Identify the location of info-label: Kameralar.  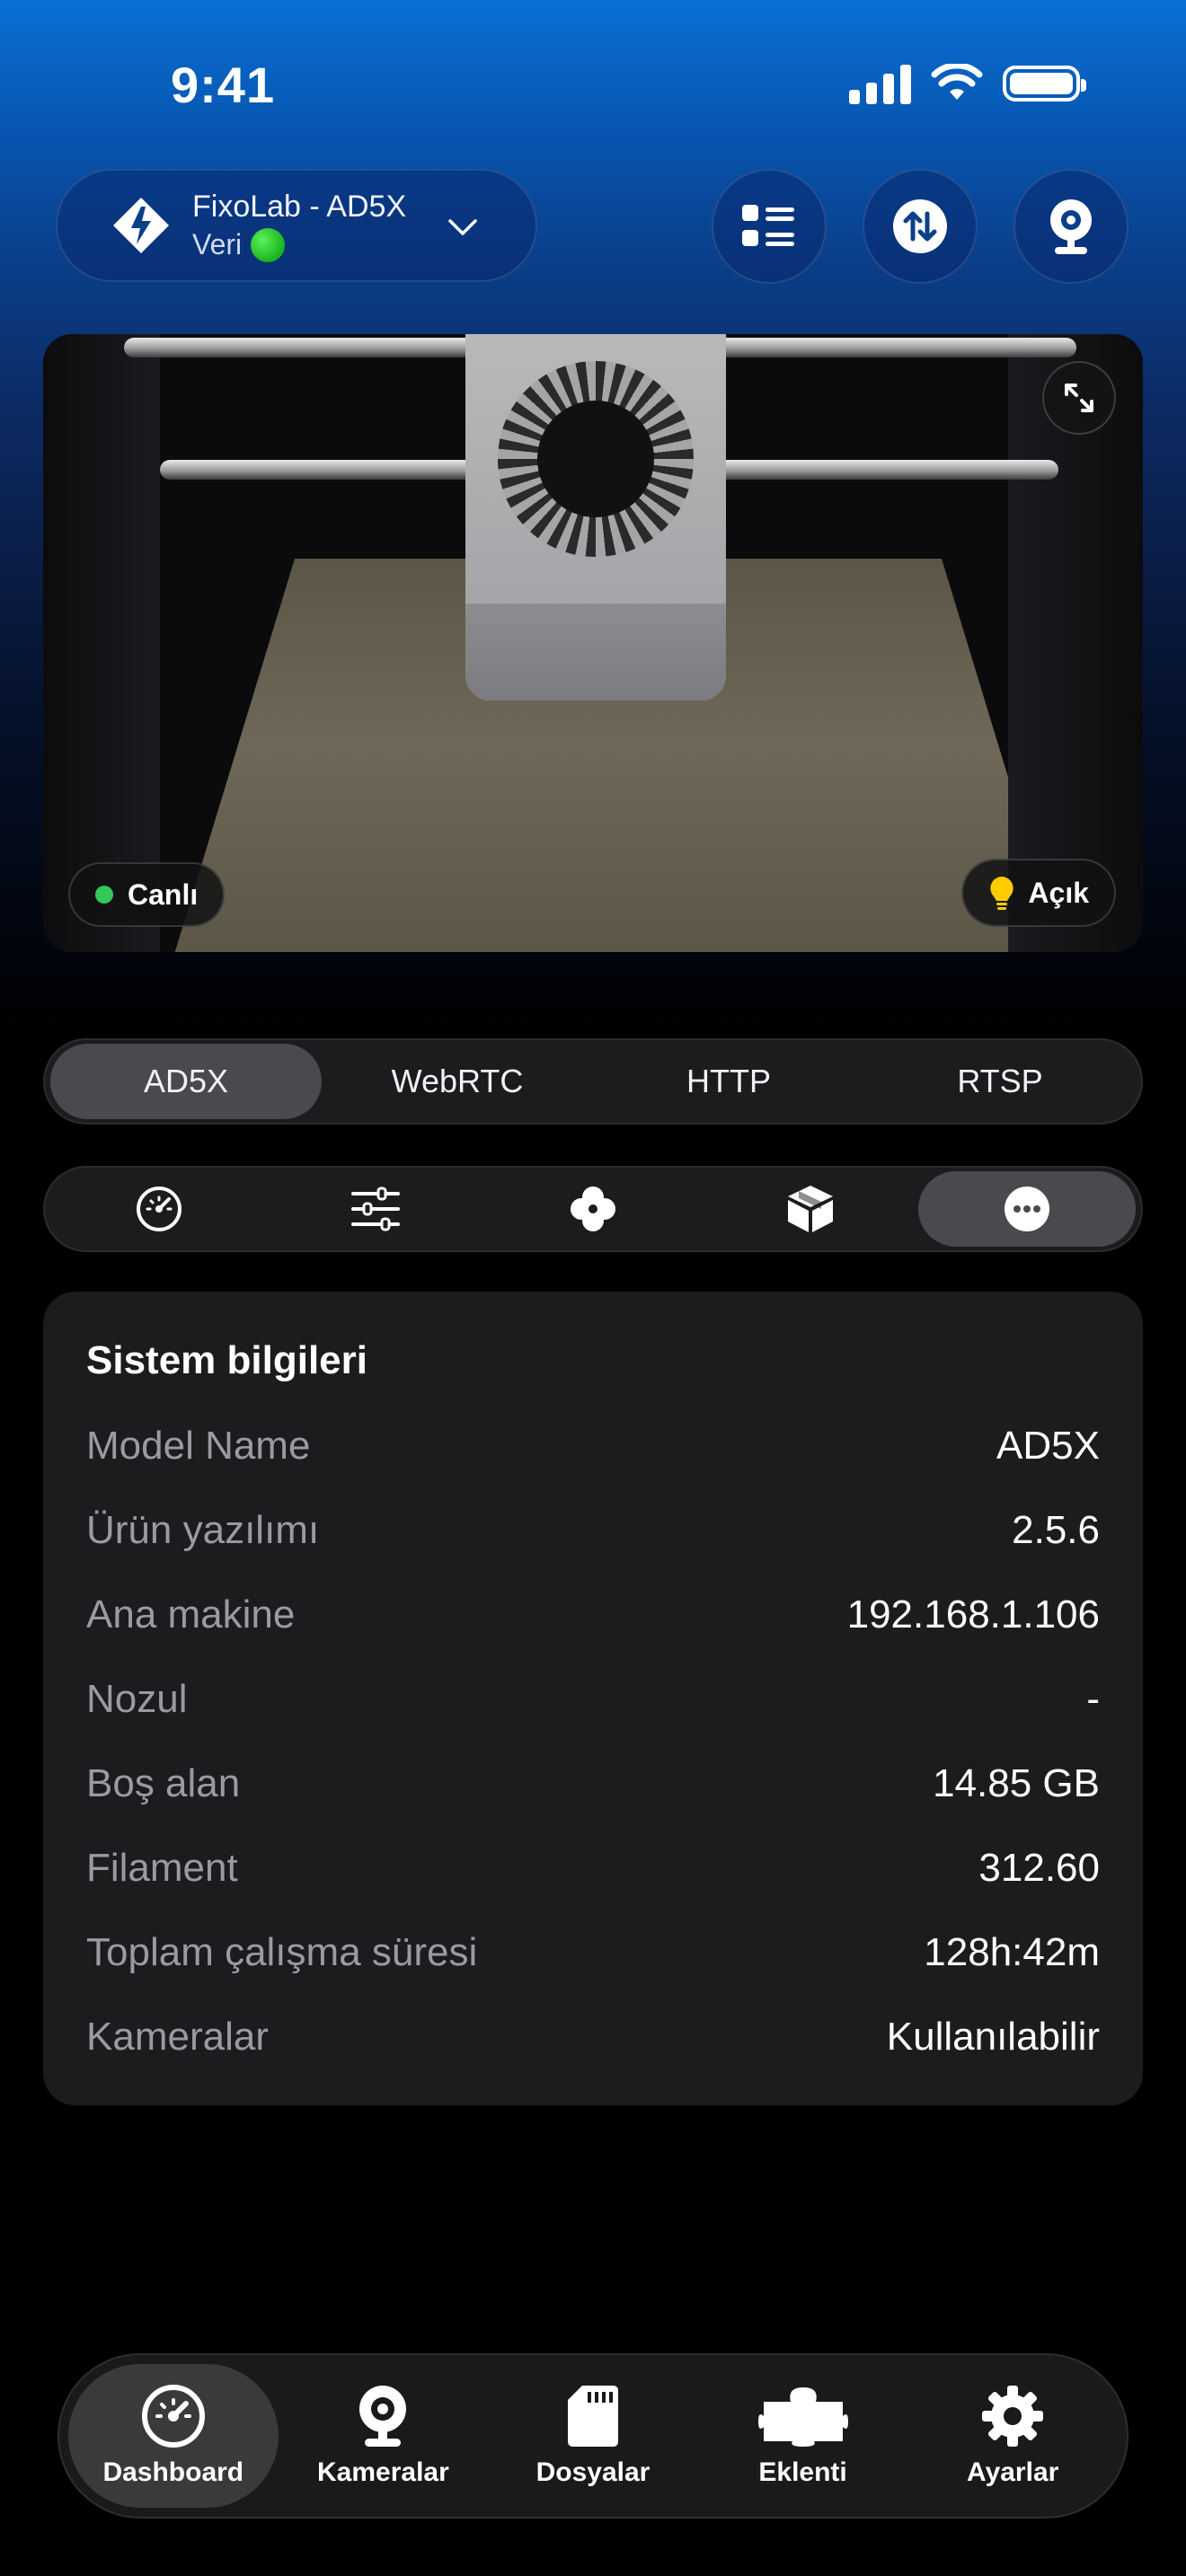
(177, 2037).